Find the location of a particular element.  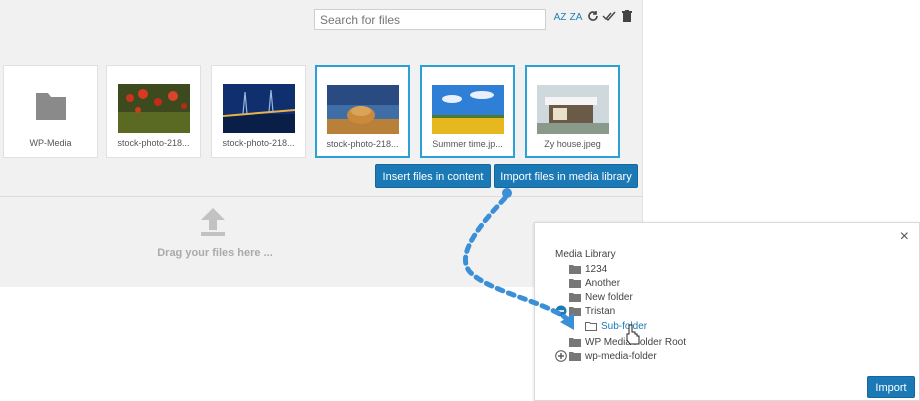

expand-icon is located at coordinates (561, 356).